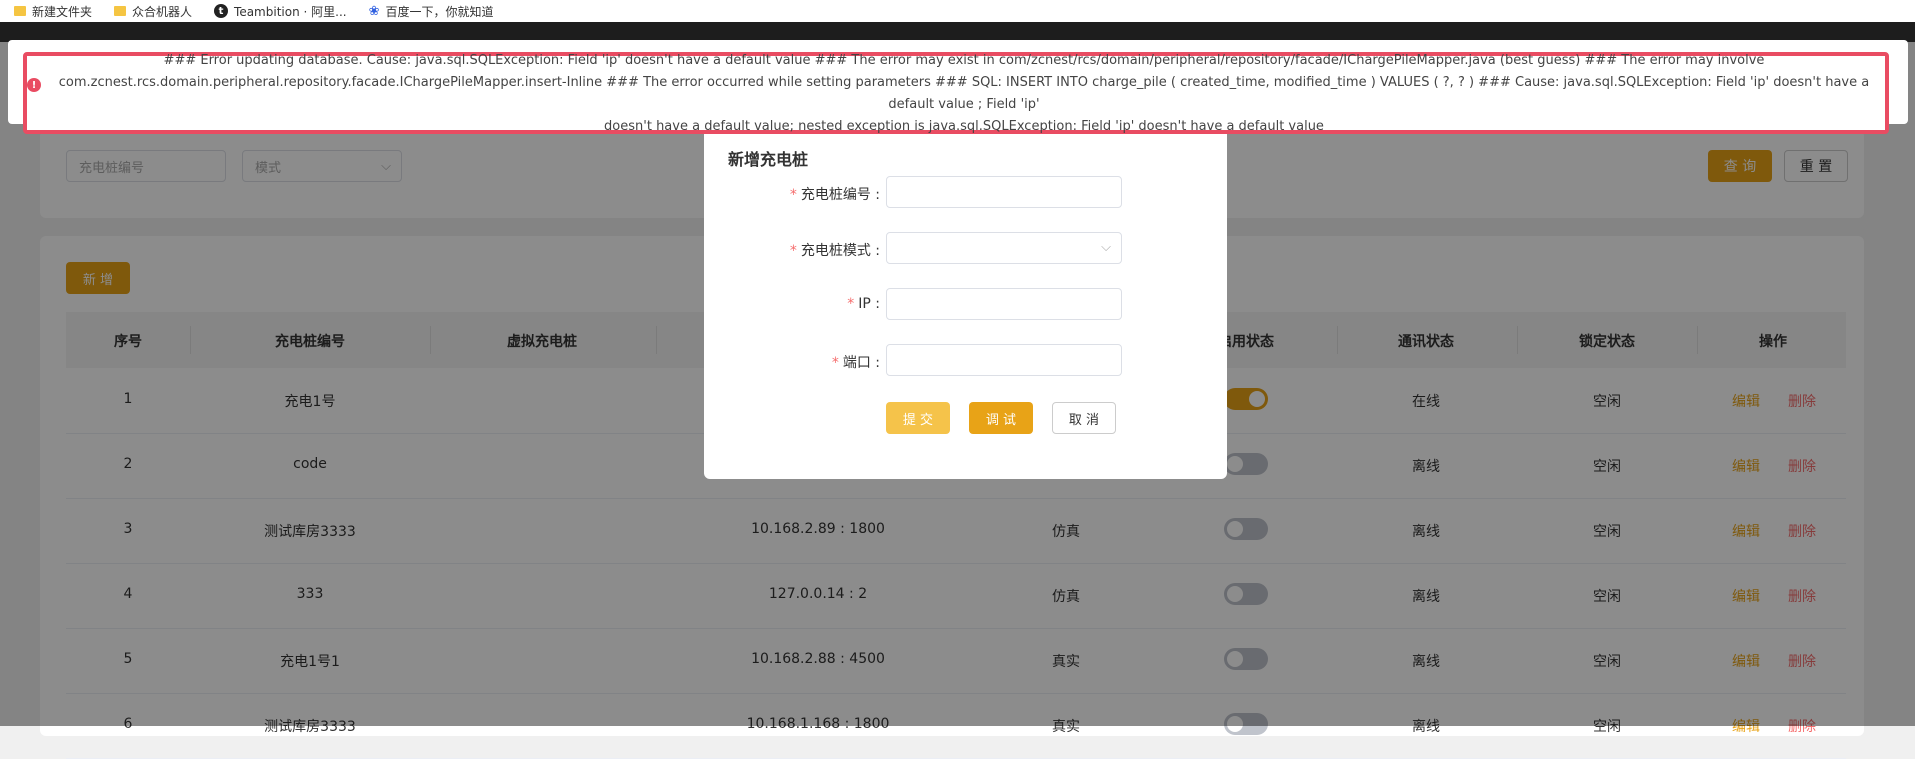 The height and width of the screenshot is (759, 1915). Describe the element at coordinates (768, 159) in the screenshot. I see `dialog-title: 新增充电桩` at that location.